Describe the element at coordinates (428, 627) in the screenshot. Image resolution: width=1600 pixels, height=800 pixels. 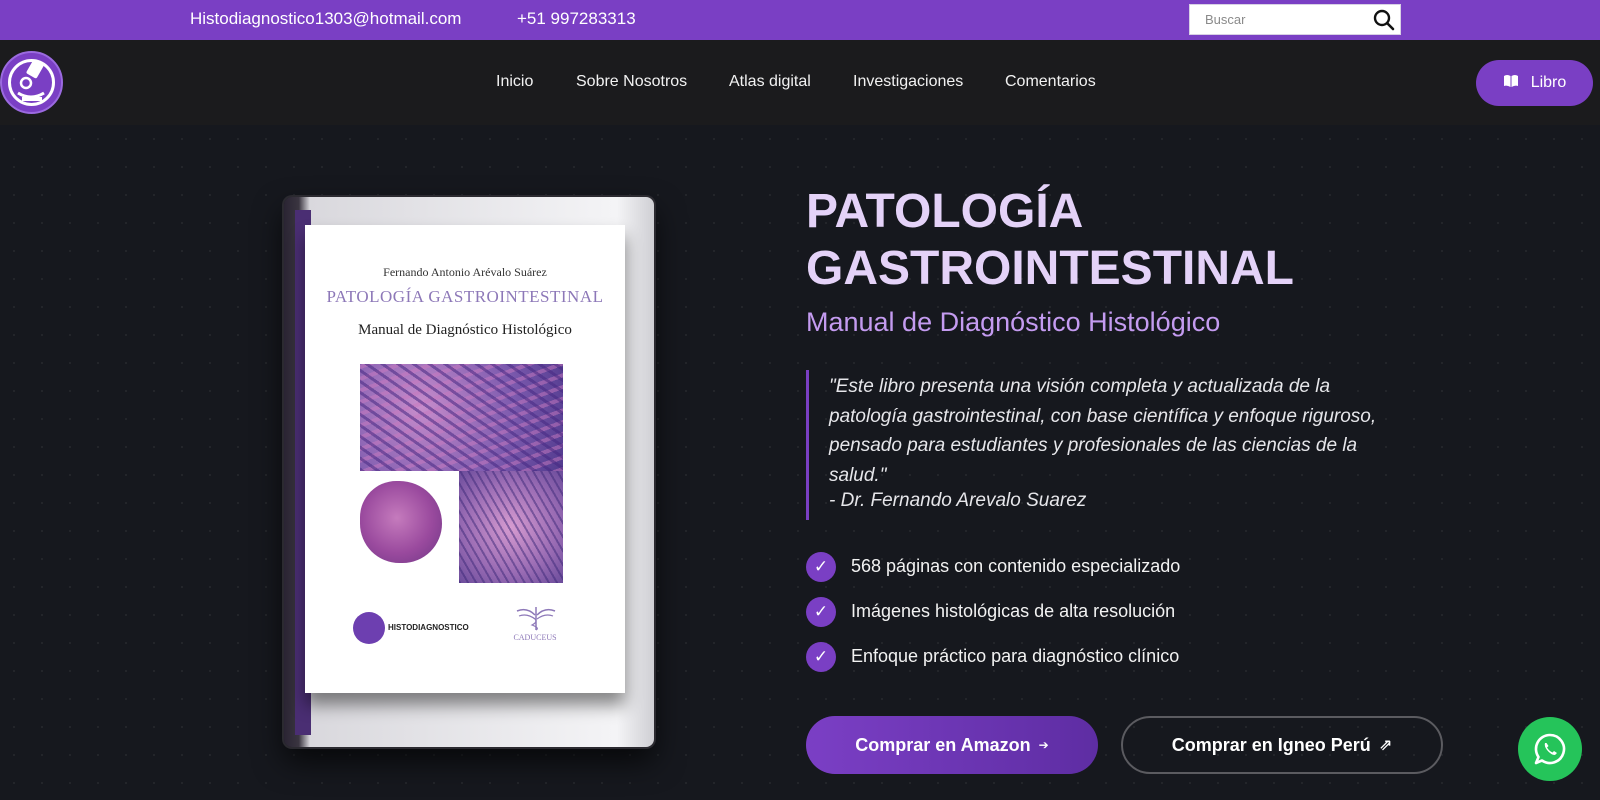
I see `cover-brand: HISTODIAGNOSTICO` at that location.